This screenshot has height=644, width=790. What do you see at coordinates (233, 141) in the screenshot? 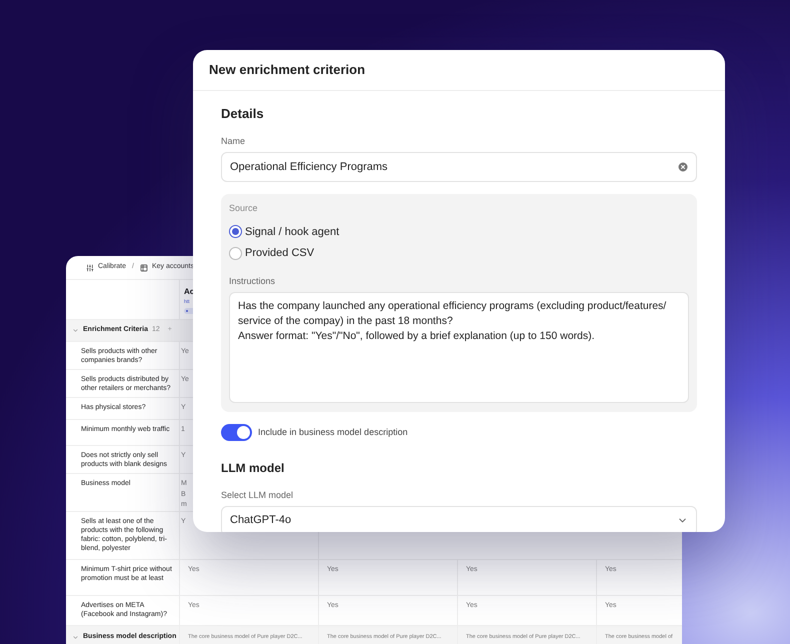
I see `field-label: Name` at bounding box center [233, 141].